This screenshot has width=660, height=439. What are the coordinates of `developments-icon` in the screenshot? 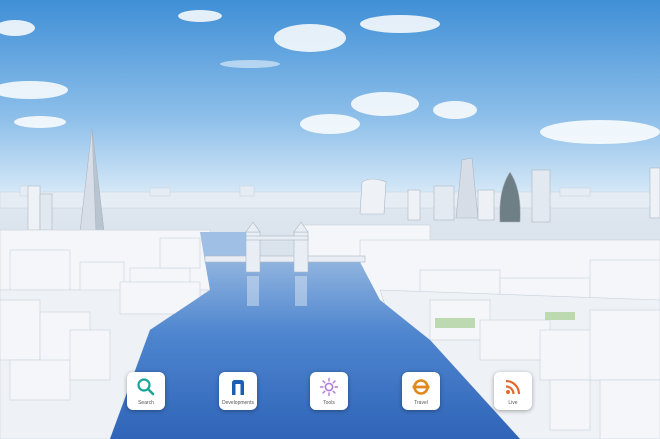 It's located at (238, 387).